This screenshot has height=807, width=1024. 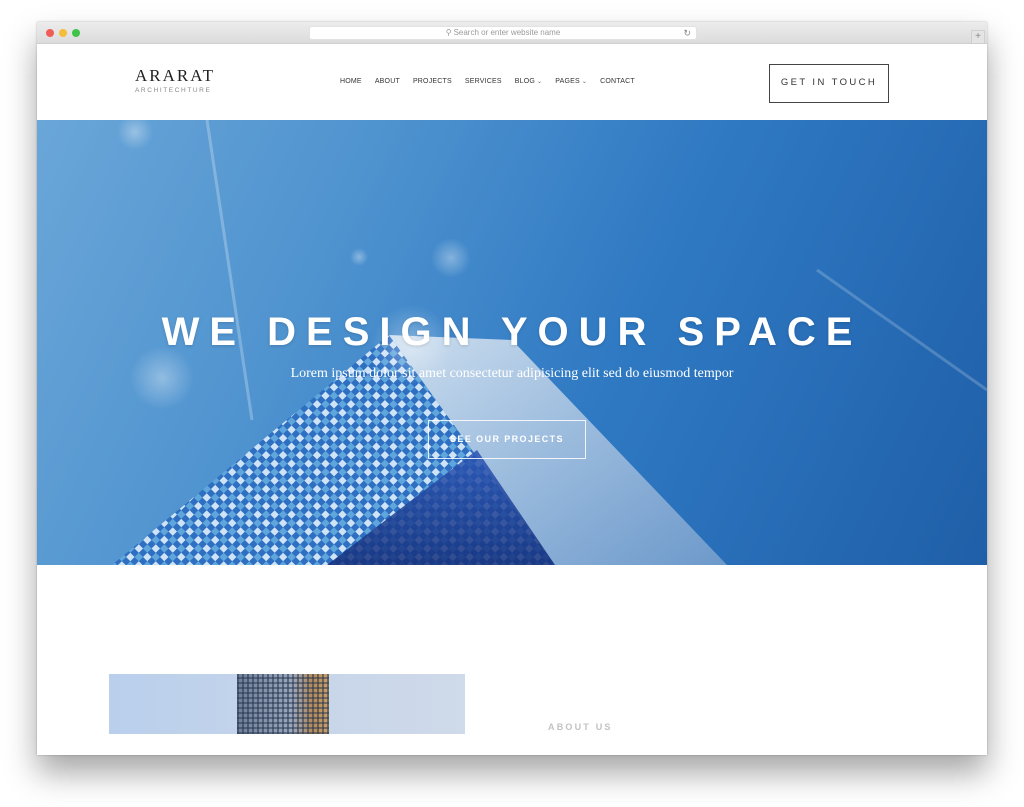 I want to click on minimize-window-icon, so click(x=63, y=33).